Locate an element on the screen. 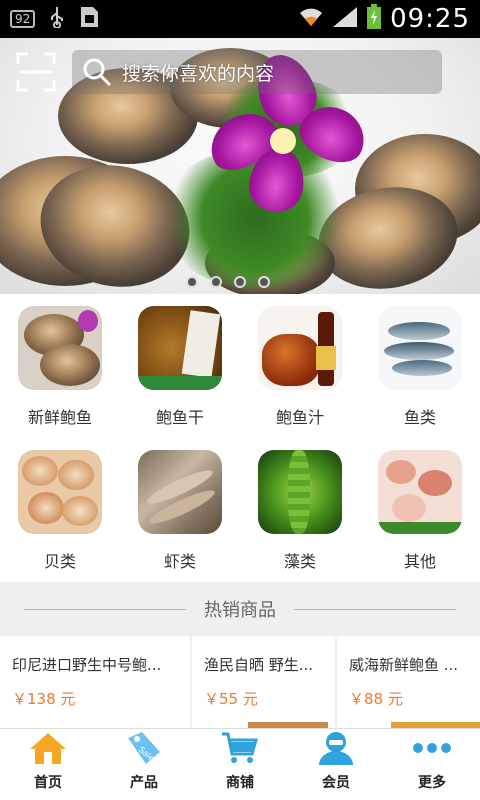 The height and width of the screenshot is (800, 480). sim-icon is located at coordinates (89, 19).